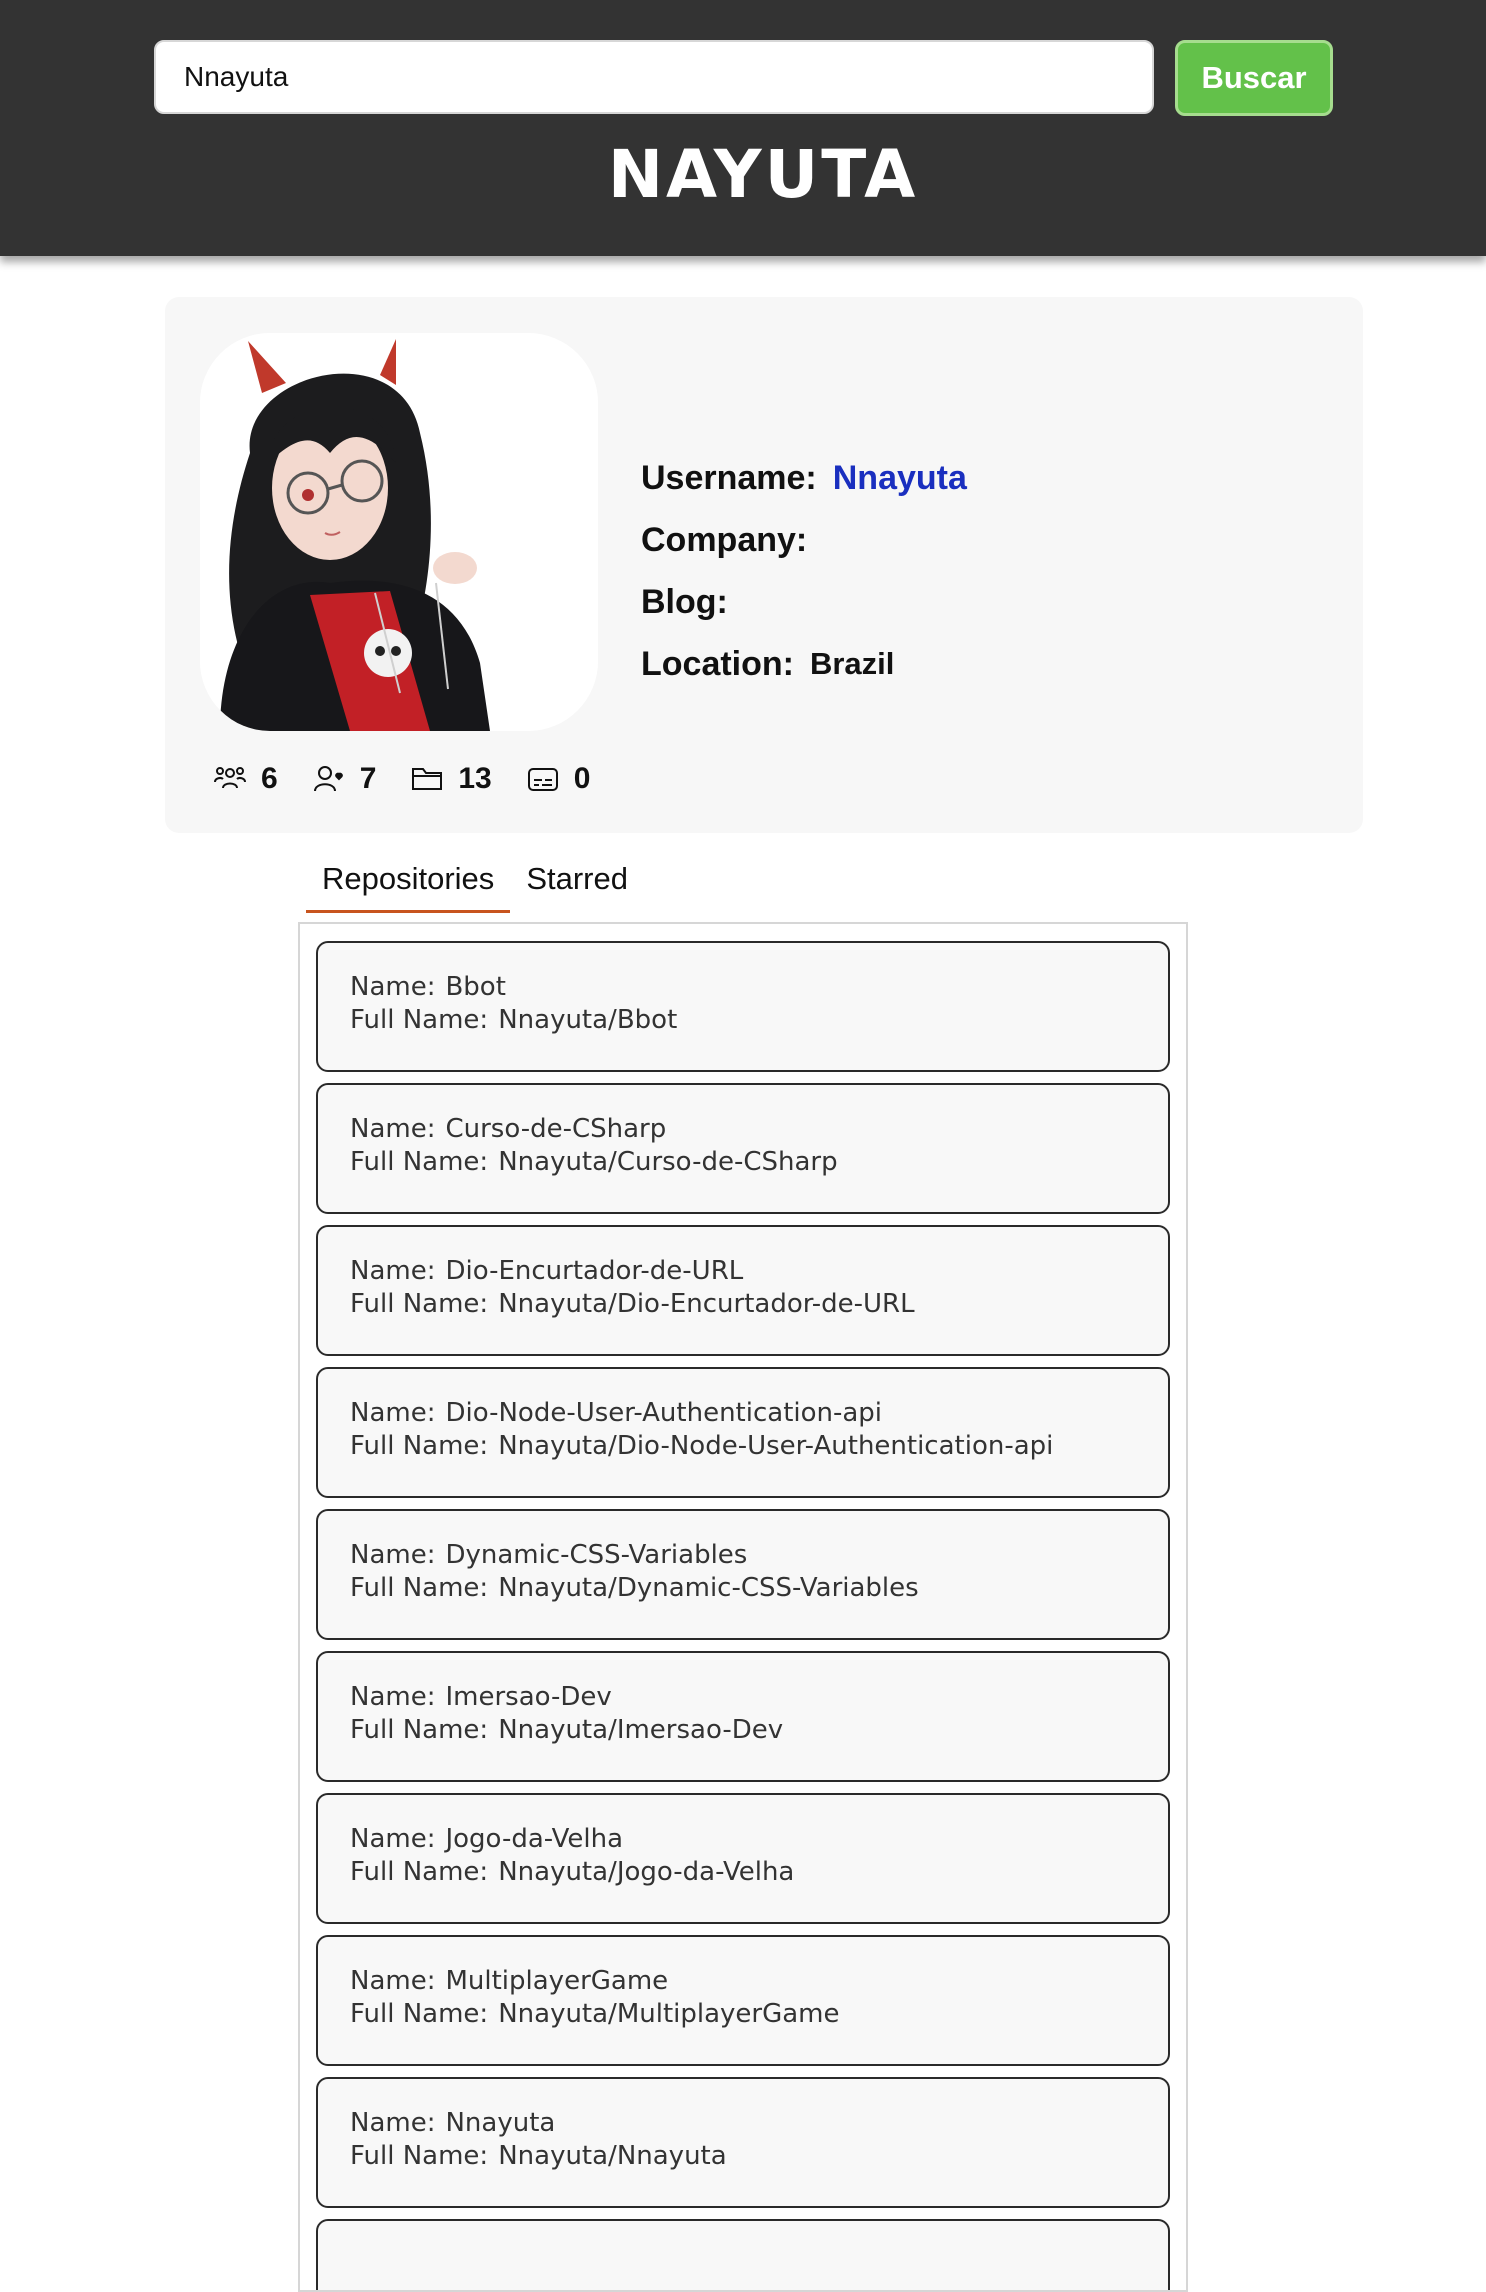 This screenshot has width=1486, height=2292. What do you see at coordinates (852, 663) in the screenshot?
I see `location-value: Brazil` at bounding box center [852, 663].